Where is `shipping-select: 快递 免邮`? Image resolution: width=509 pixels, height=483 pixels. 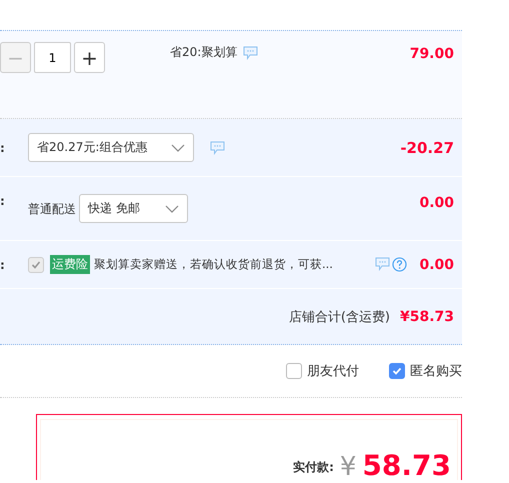 shipping-select: 快递 免邮 is located at coordinates (133, 208).